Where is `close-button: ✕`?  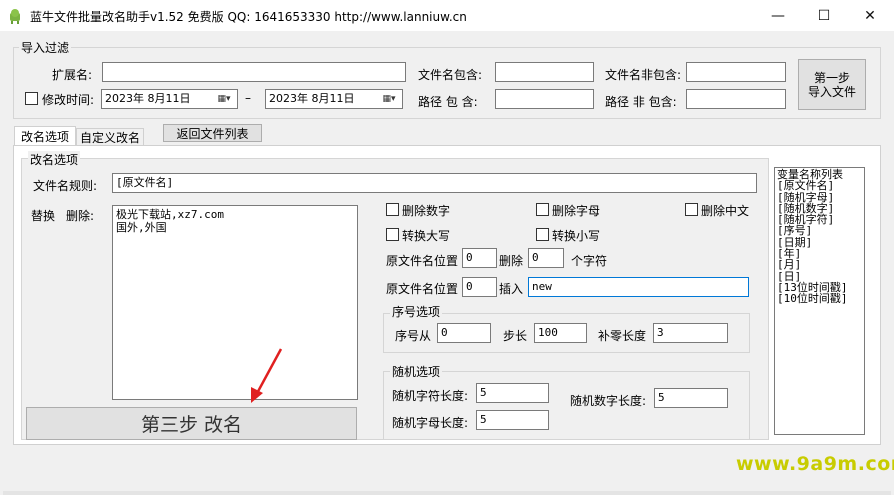
close-button: ✕ is located at coordinates (870, 15).